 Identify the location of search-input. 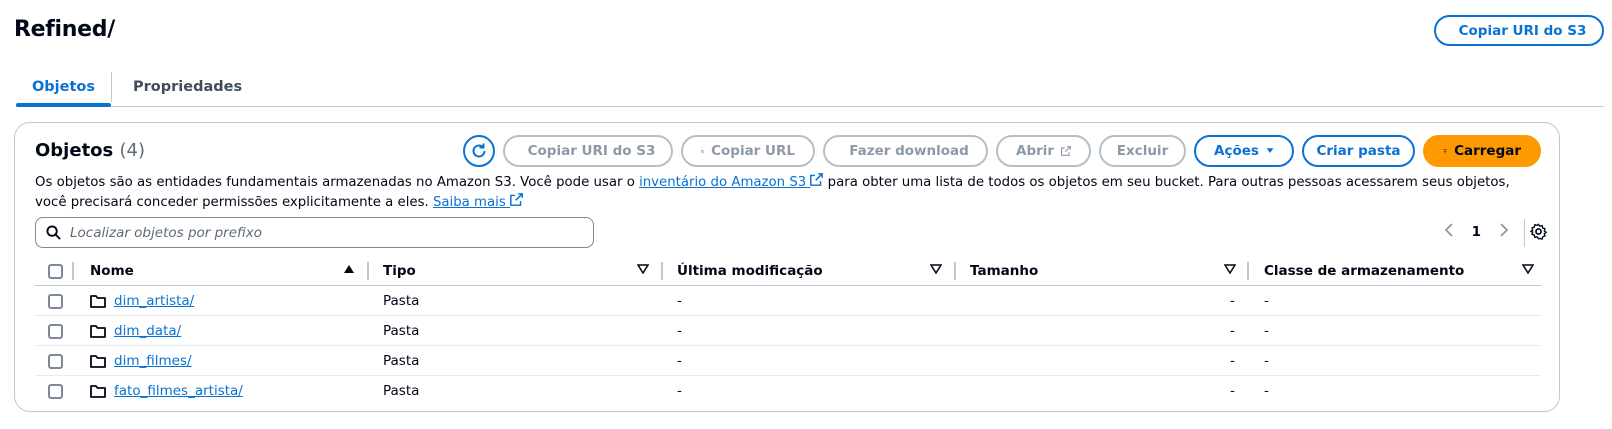
(320, 232).